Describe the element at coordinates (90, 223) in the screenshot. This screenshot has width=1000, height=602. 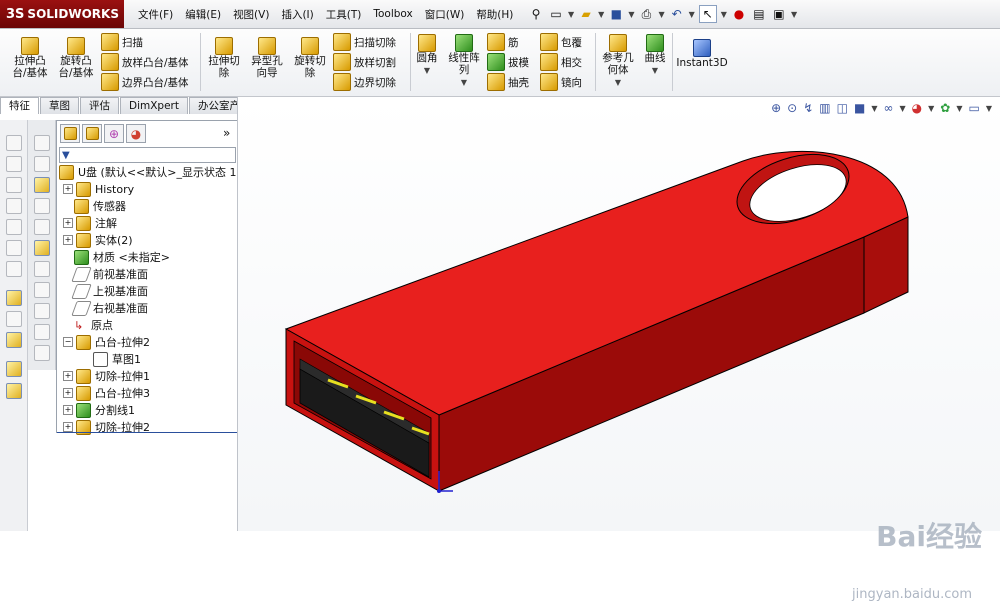
I see `tree-item-annotations: + 注解` at that location.